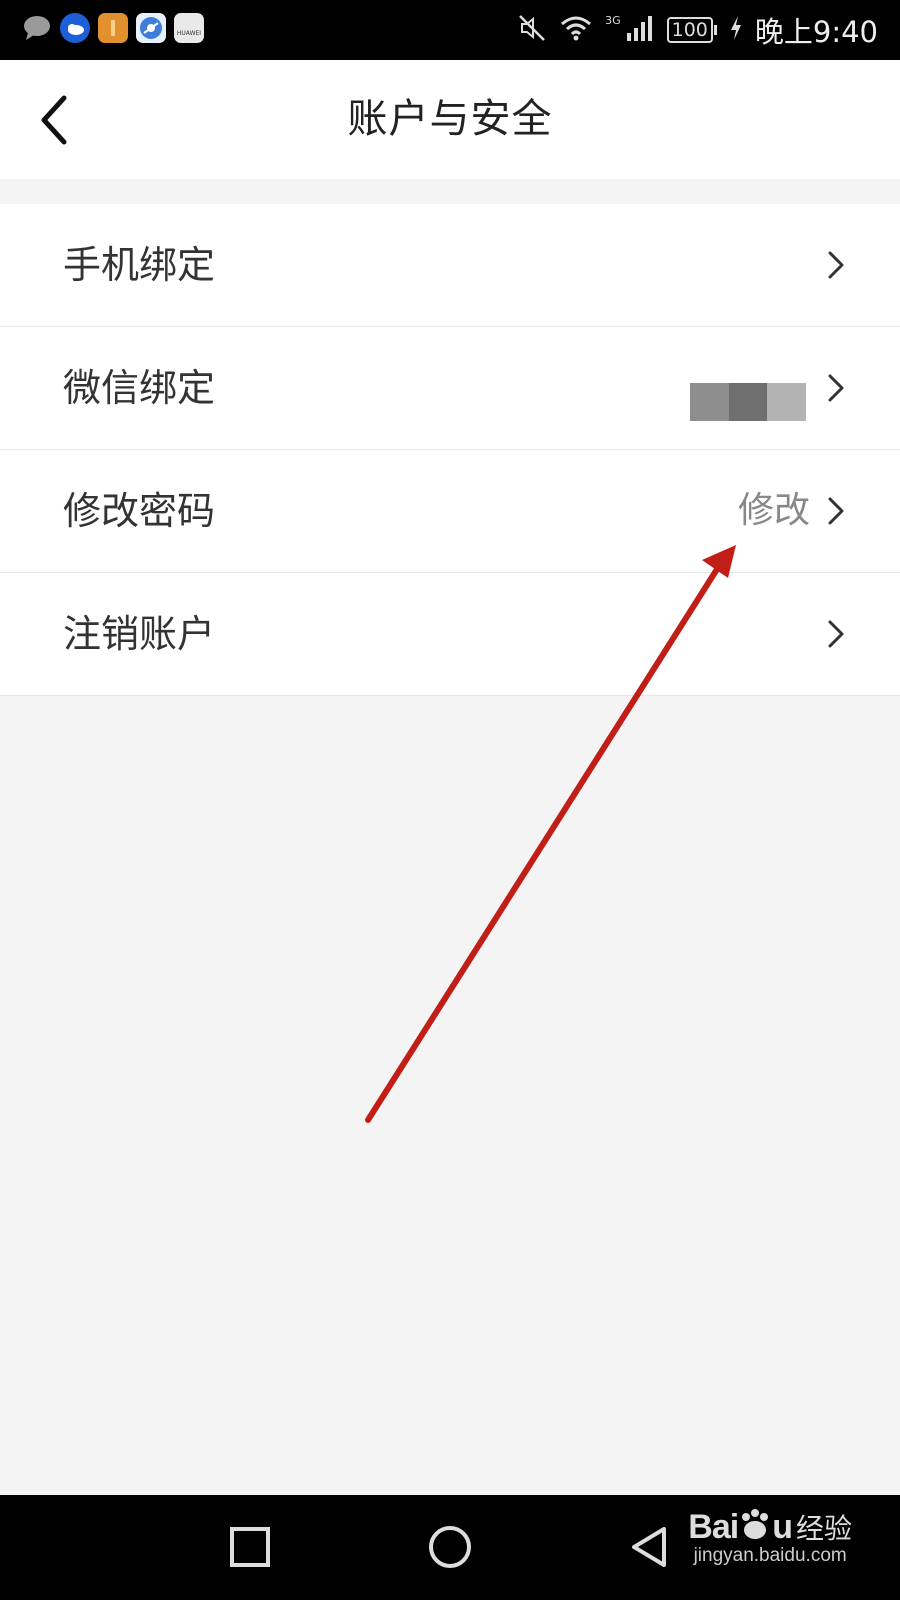 Image resolution: width=900 pixels, height=1600 pixels. I want to click on status-indicators: 3G 100 晚上9:40, so click(697, 30).